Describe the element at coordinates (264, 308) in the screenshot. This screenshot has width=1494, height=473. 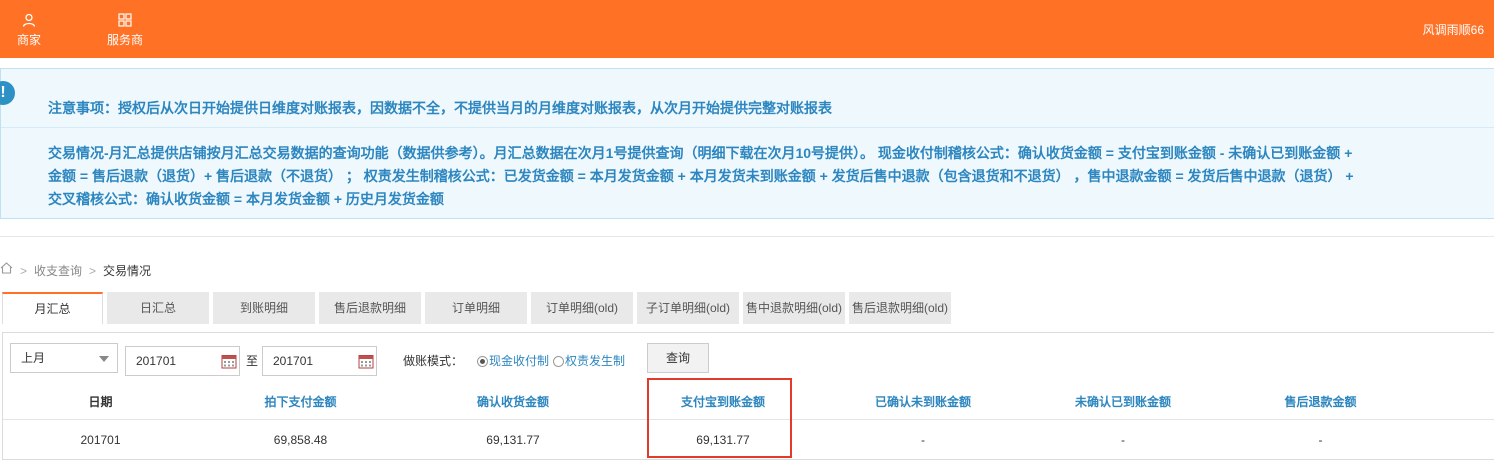
I see `tab-settlement-detail: 到账明细` at that location.